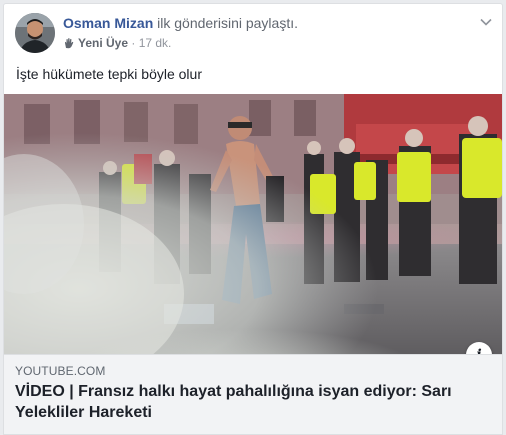 Image resolution: width=506 pixels, height=435 pixels. What do you see at coordinates (108, 23) in the screenshot?
I see `author-name-link: Osman Mizan` at bounding box center [108, 23].